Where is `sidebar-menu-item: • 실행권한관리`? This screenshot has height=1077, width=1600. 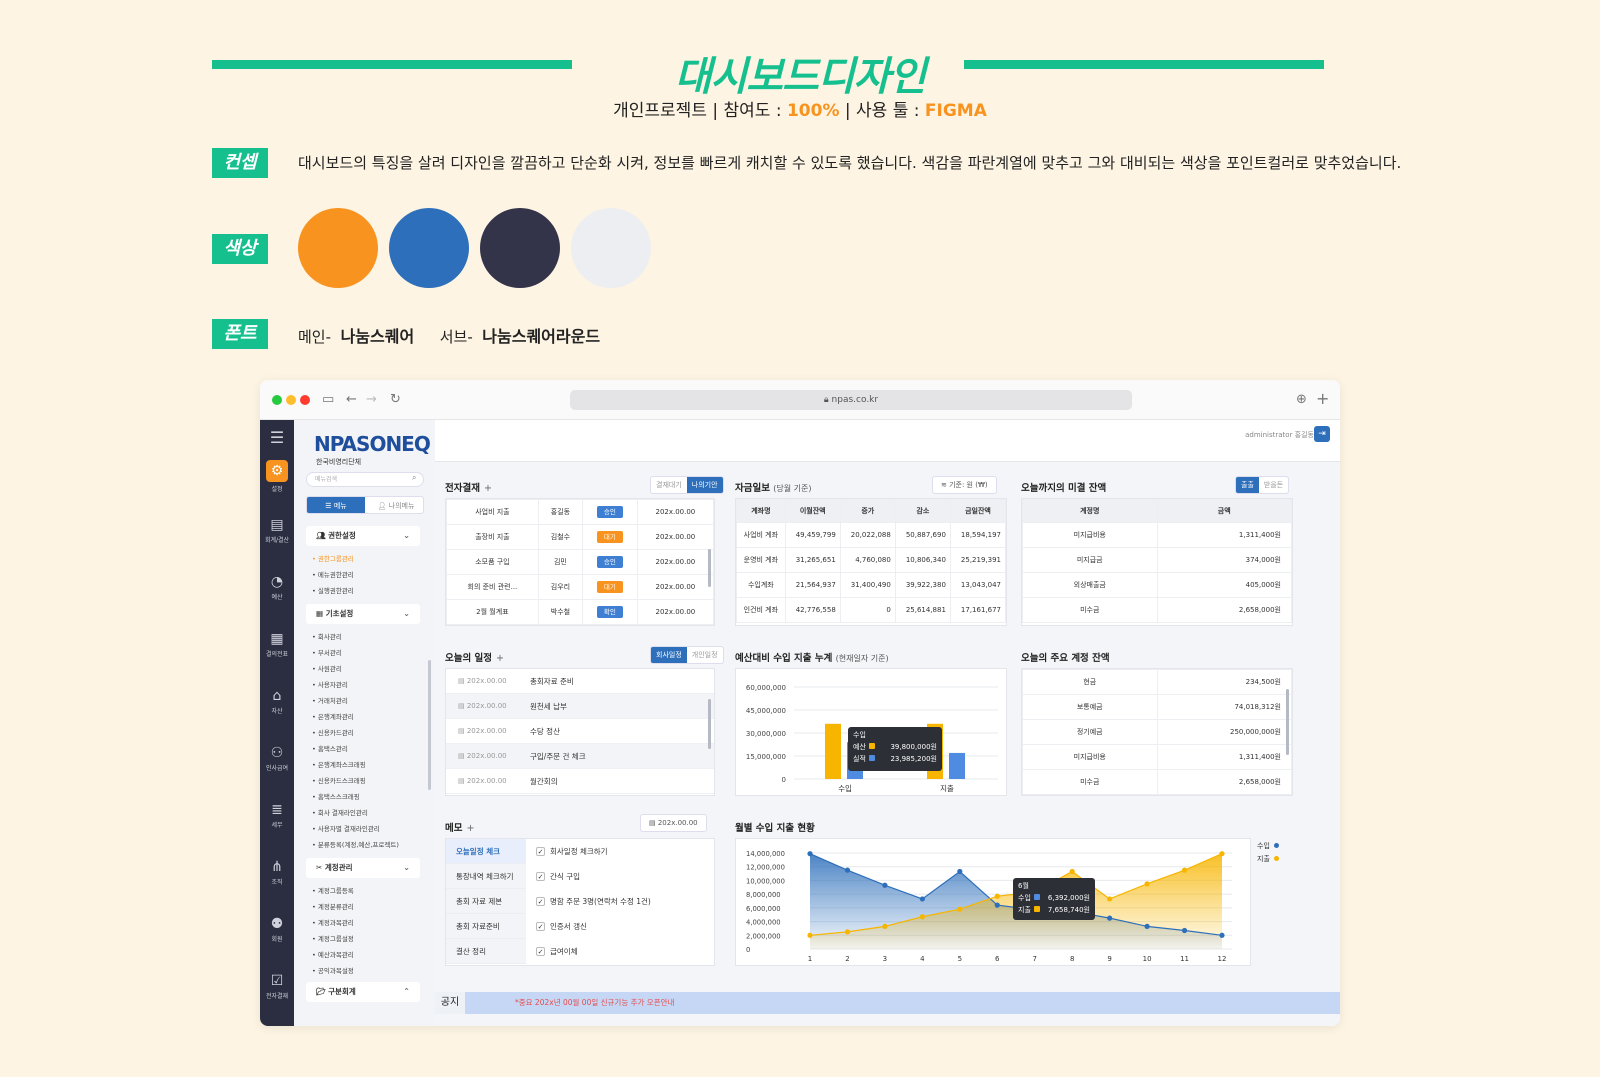
sidebar-menu-item: • 실행권한관리 is located at coordinates (333, 590).